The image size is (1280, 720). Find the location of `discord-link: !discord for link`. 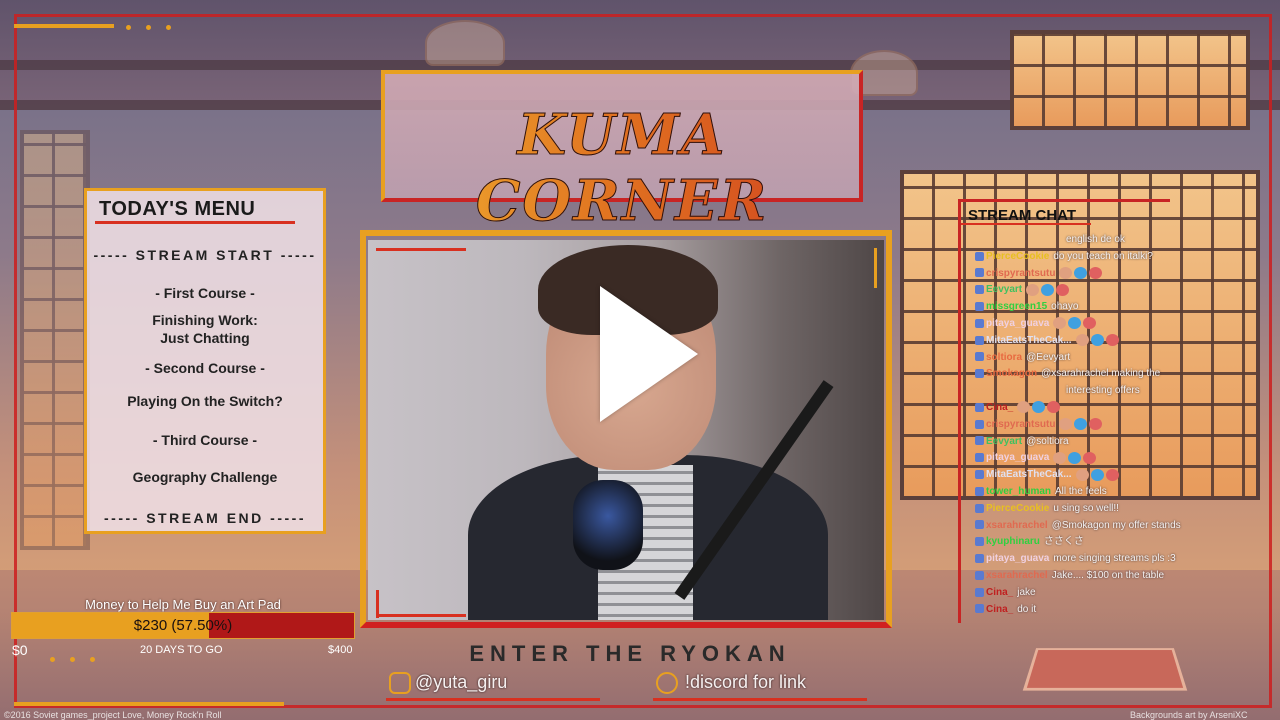

discord-link: !discord for link is located at coordinates (745, 682).